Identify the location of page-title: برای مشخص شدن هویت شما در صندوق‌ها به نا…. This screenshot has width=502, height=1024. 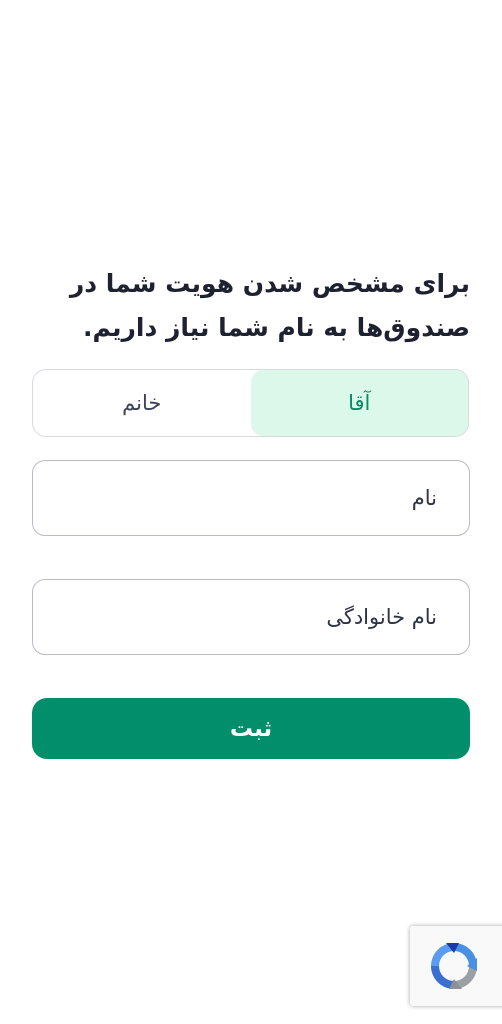
(269, 305).